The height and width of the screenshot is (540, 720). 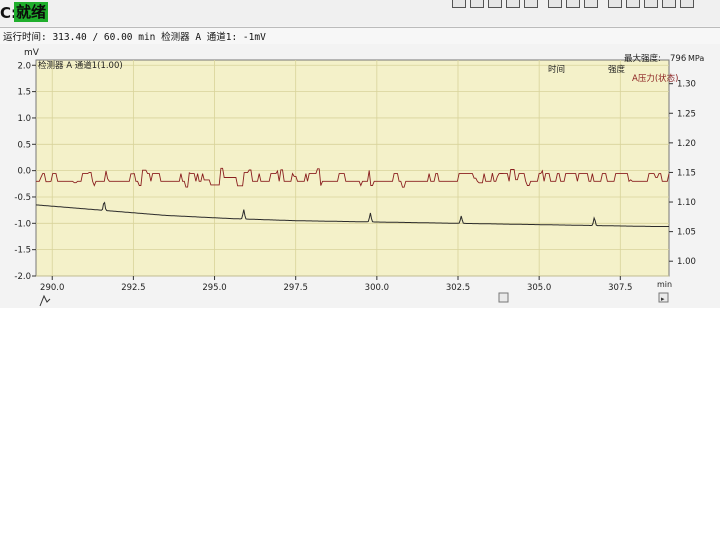 I want to click on y2-tick-label-6: 1.00, so click(x=686, y=262).